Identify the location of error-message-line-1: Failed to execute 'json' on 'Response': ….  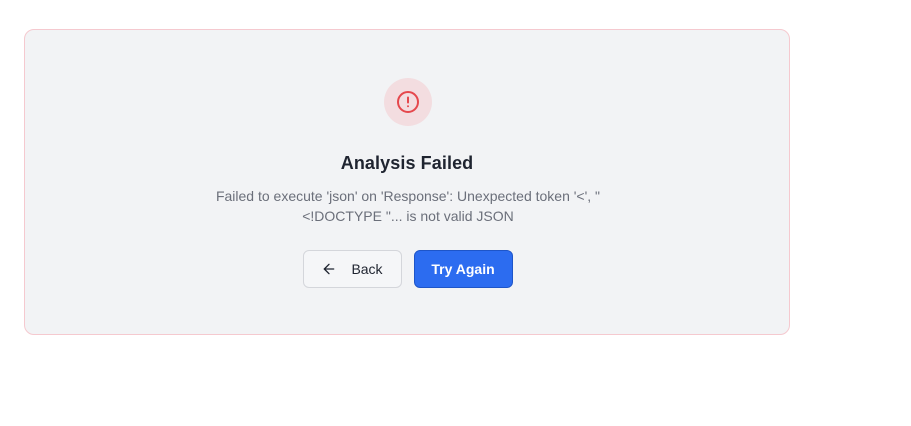
(408, 196).